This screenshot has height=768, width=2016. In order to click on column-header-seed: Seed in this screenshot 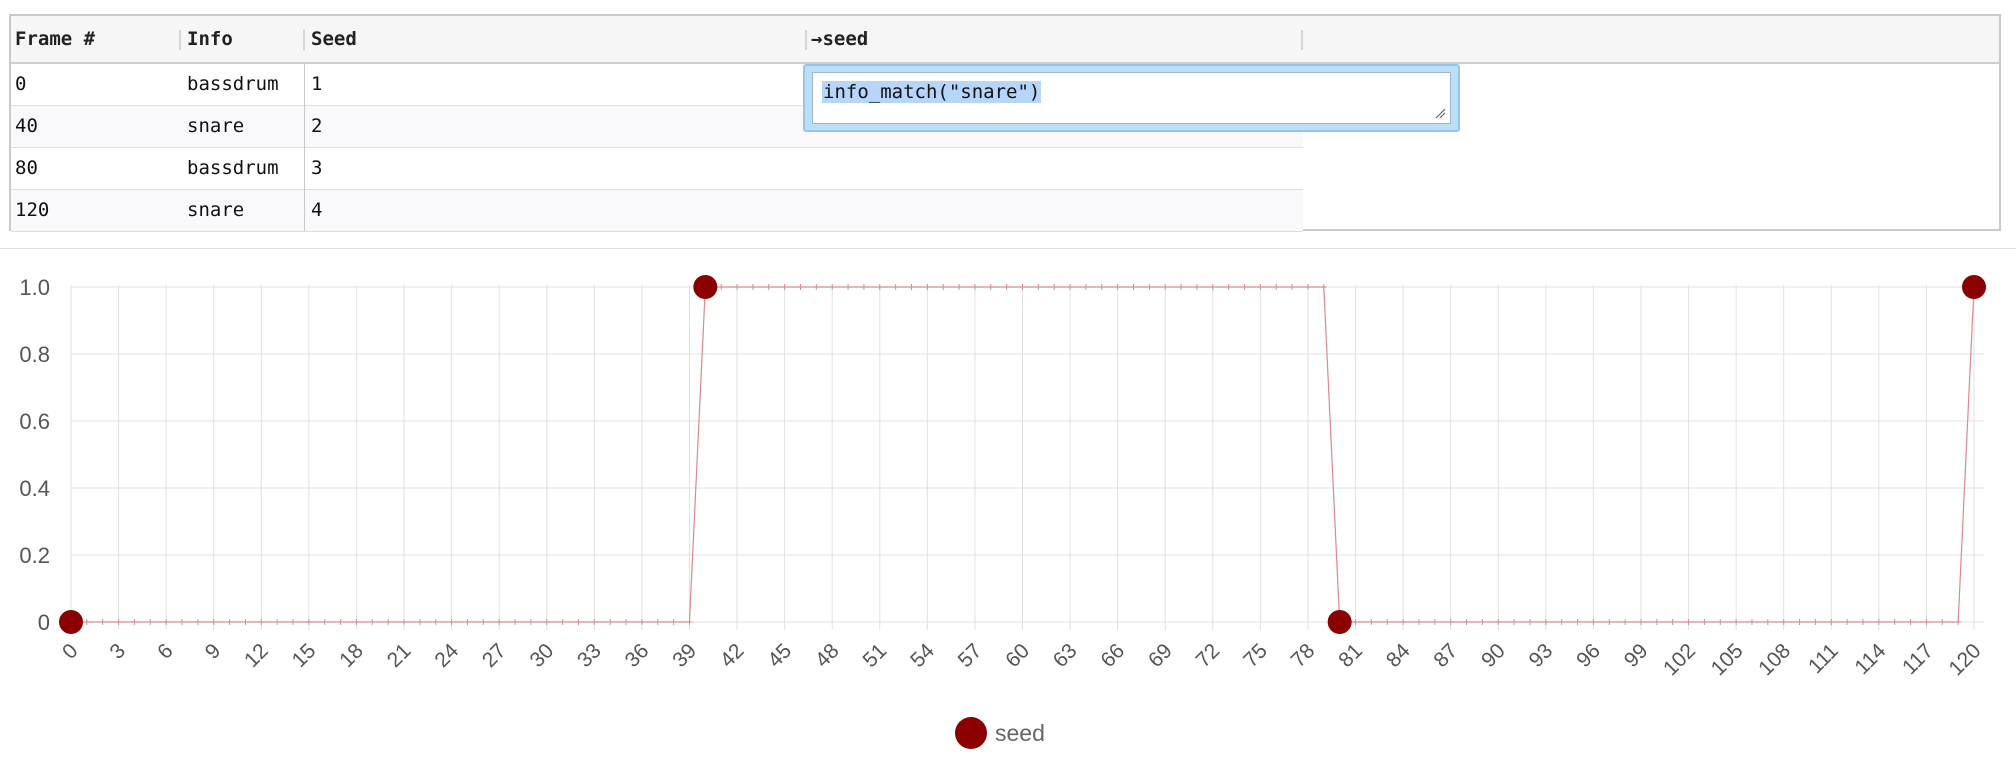, I will do `click(557, 39)`.